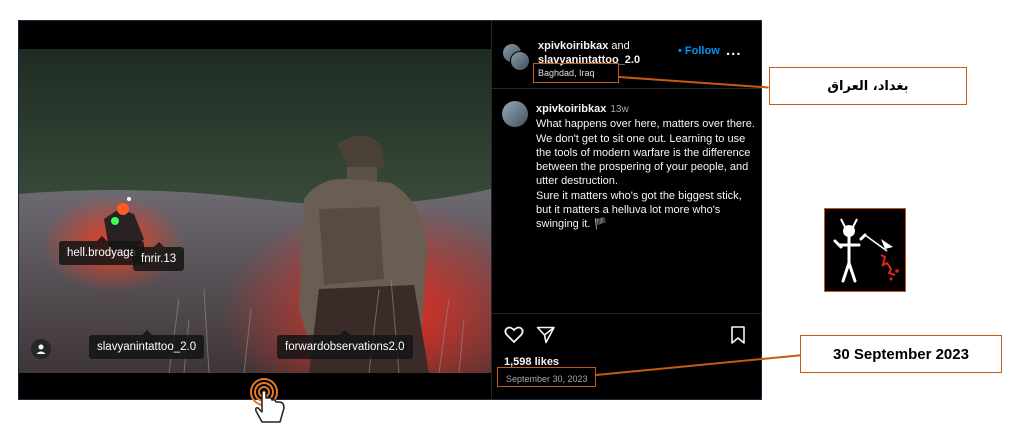  What do you see at coordinates (571, 109) in the screenshot?
I see `caption-username: xpivkoiribkax` at bounding box center [571, 109].